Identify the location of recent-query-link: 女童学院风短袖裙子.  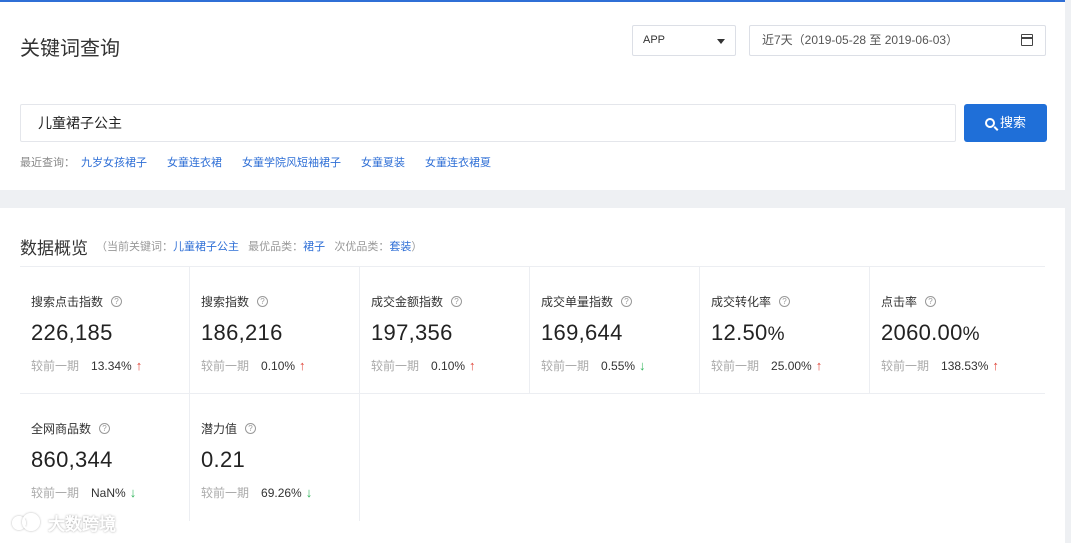
(291, 162).